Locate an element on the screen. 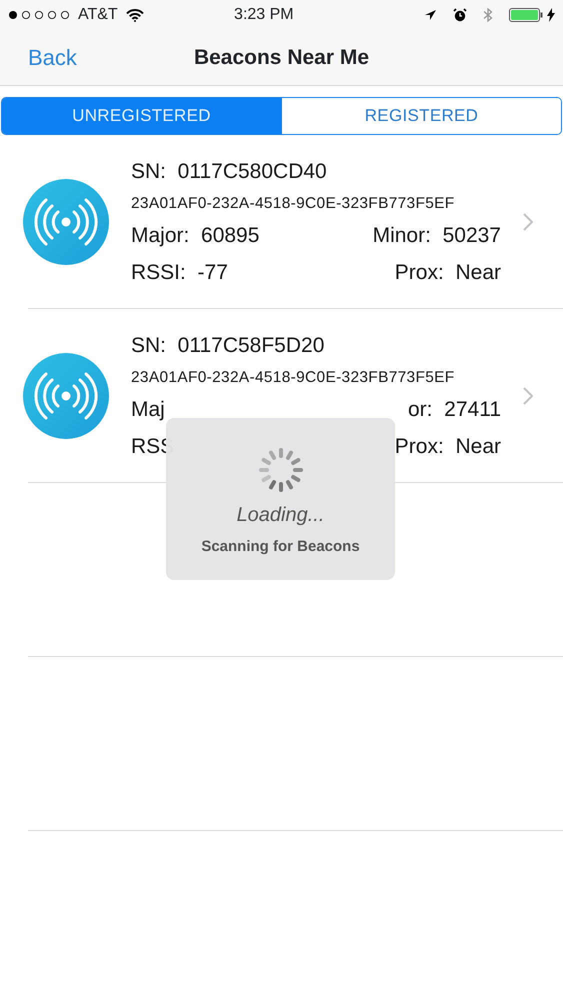  minor-value: or: 27411 is located at coordinates (454, 410).